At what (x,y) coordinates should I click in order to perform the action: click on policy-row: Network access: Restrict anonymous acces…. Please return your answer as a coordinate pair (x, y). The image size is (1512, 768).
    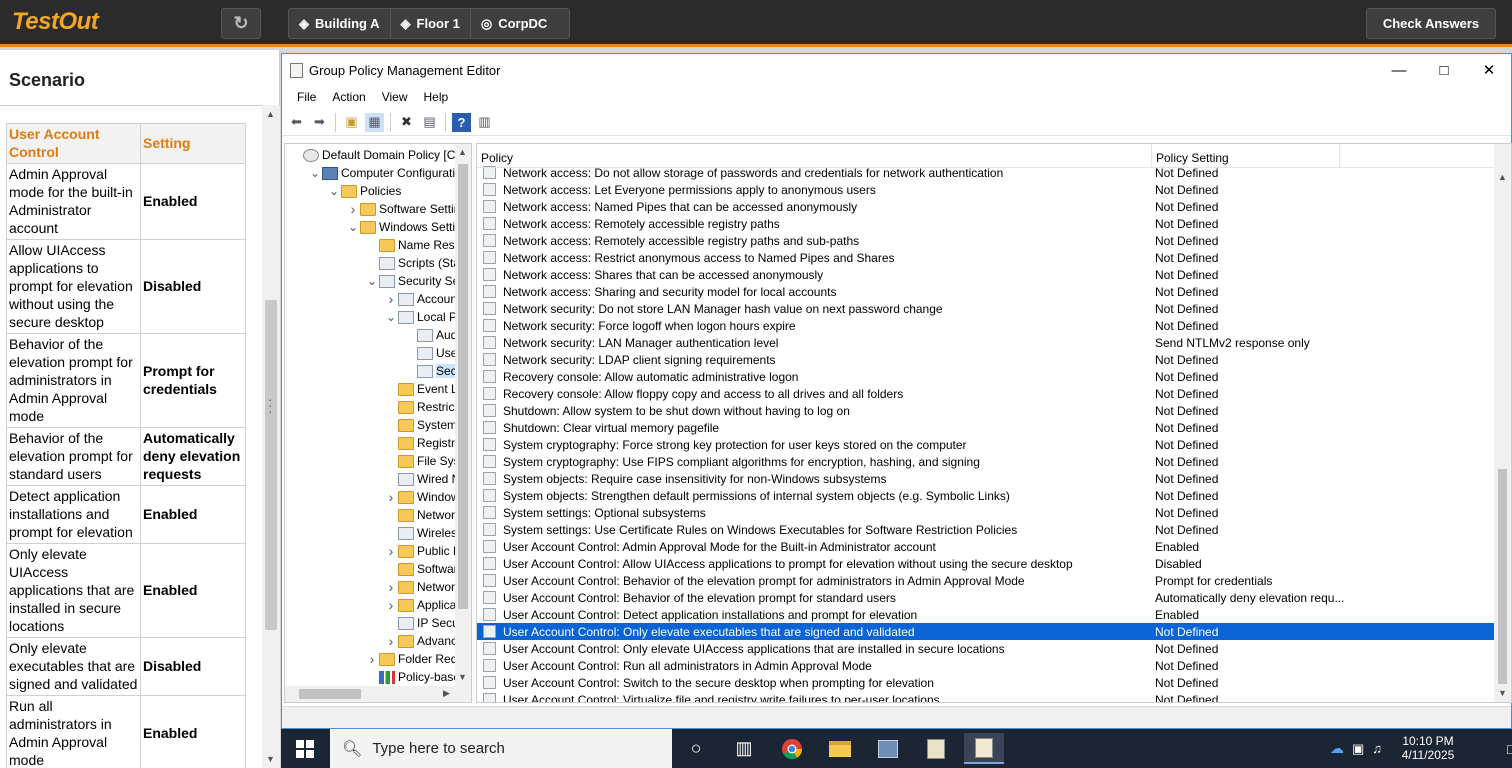
    Looking at the image, I should click on (985, 257).